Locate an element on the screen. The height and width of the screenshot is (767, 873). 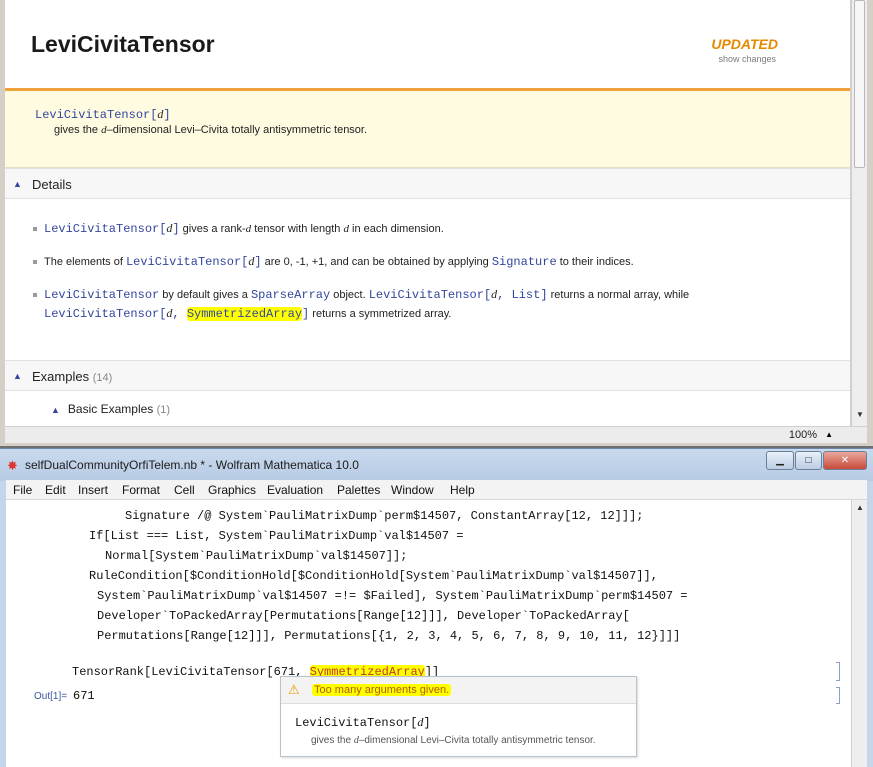
maximize-button: □ is located at coordinates (808, 460).